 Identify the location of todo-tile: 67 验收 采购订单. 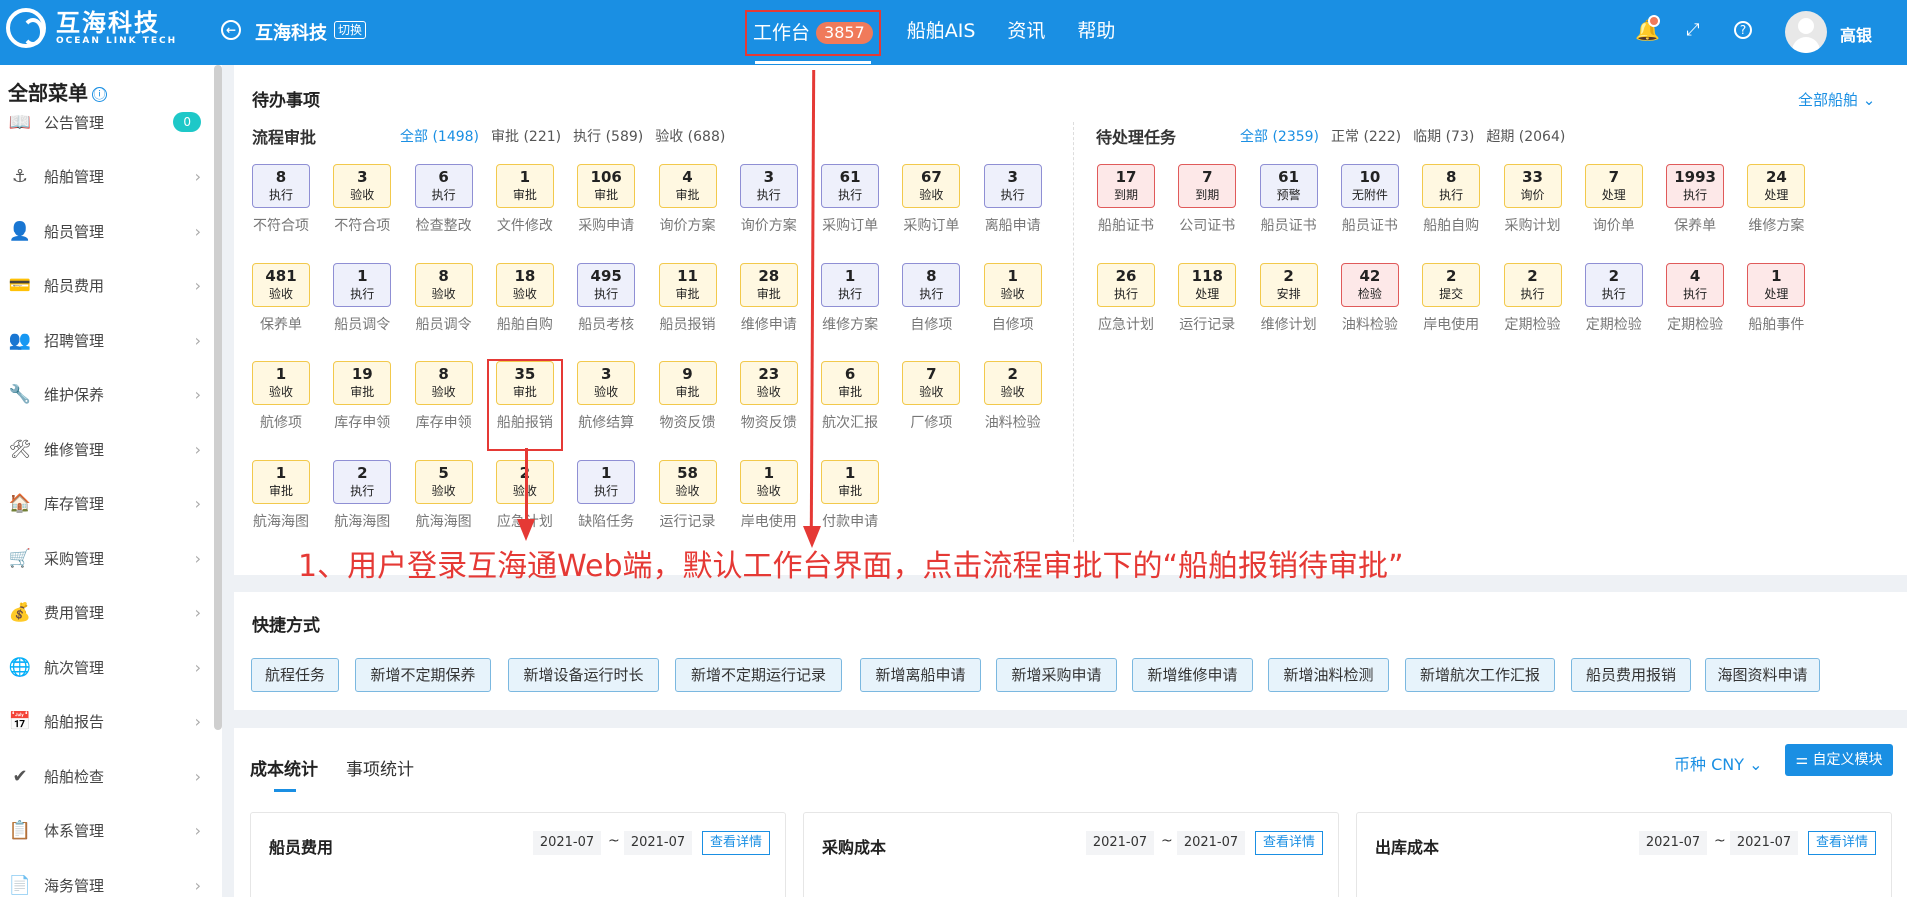
(931, 199).